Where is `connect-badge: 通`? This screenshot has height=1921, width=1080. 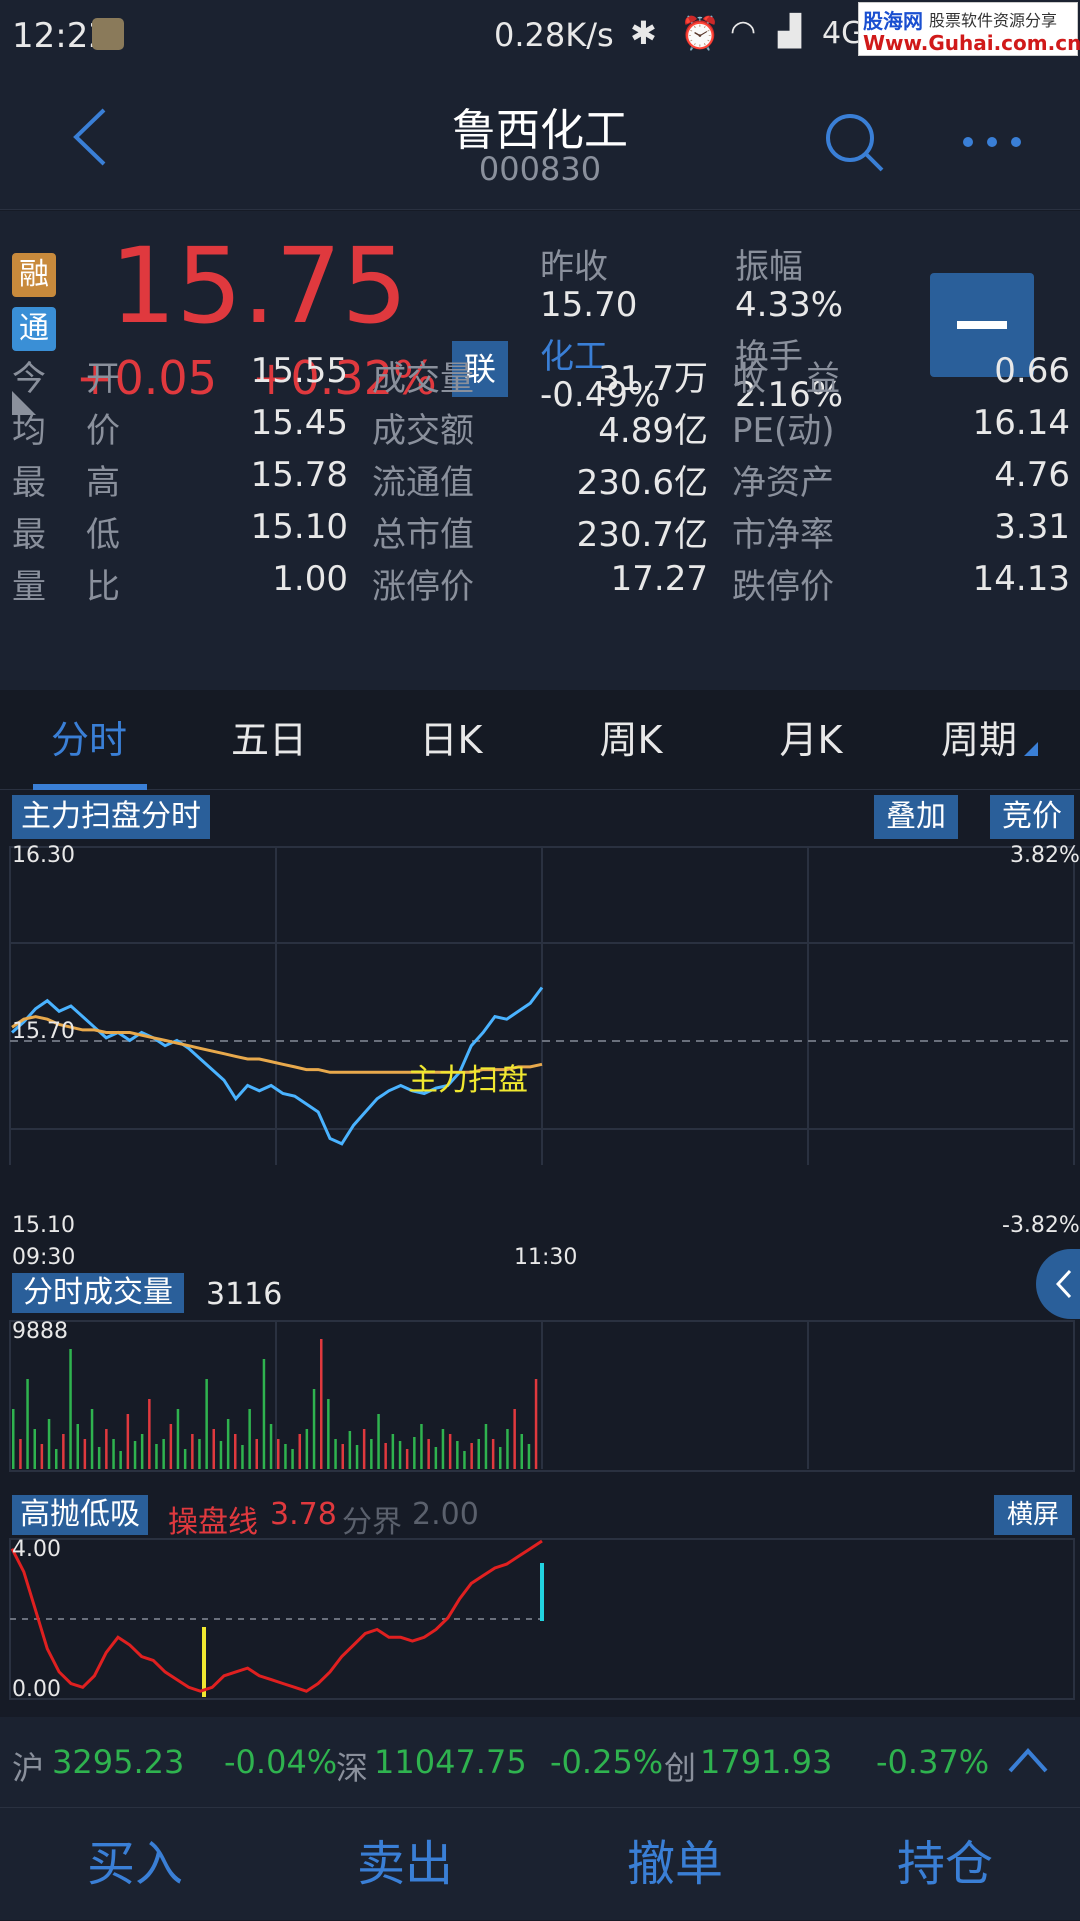
connect-badge: 通 is located at coordinates (34, 329).